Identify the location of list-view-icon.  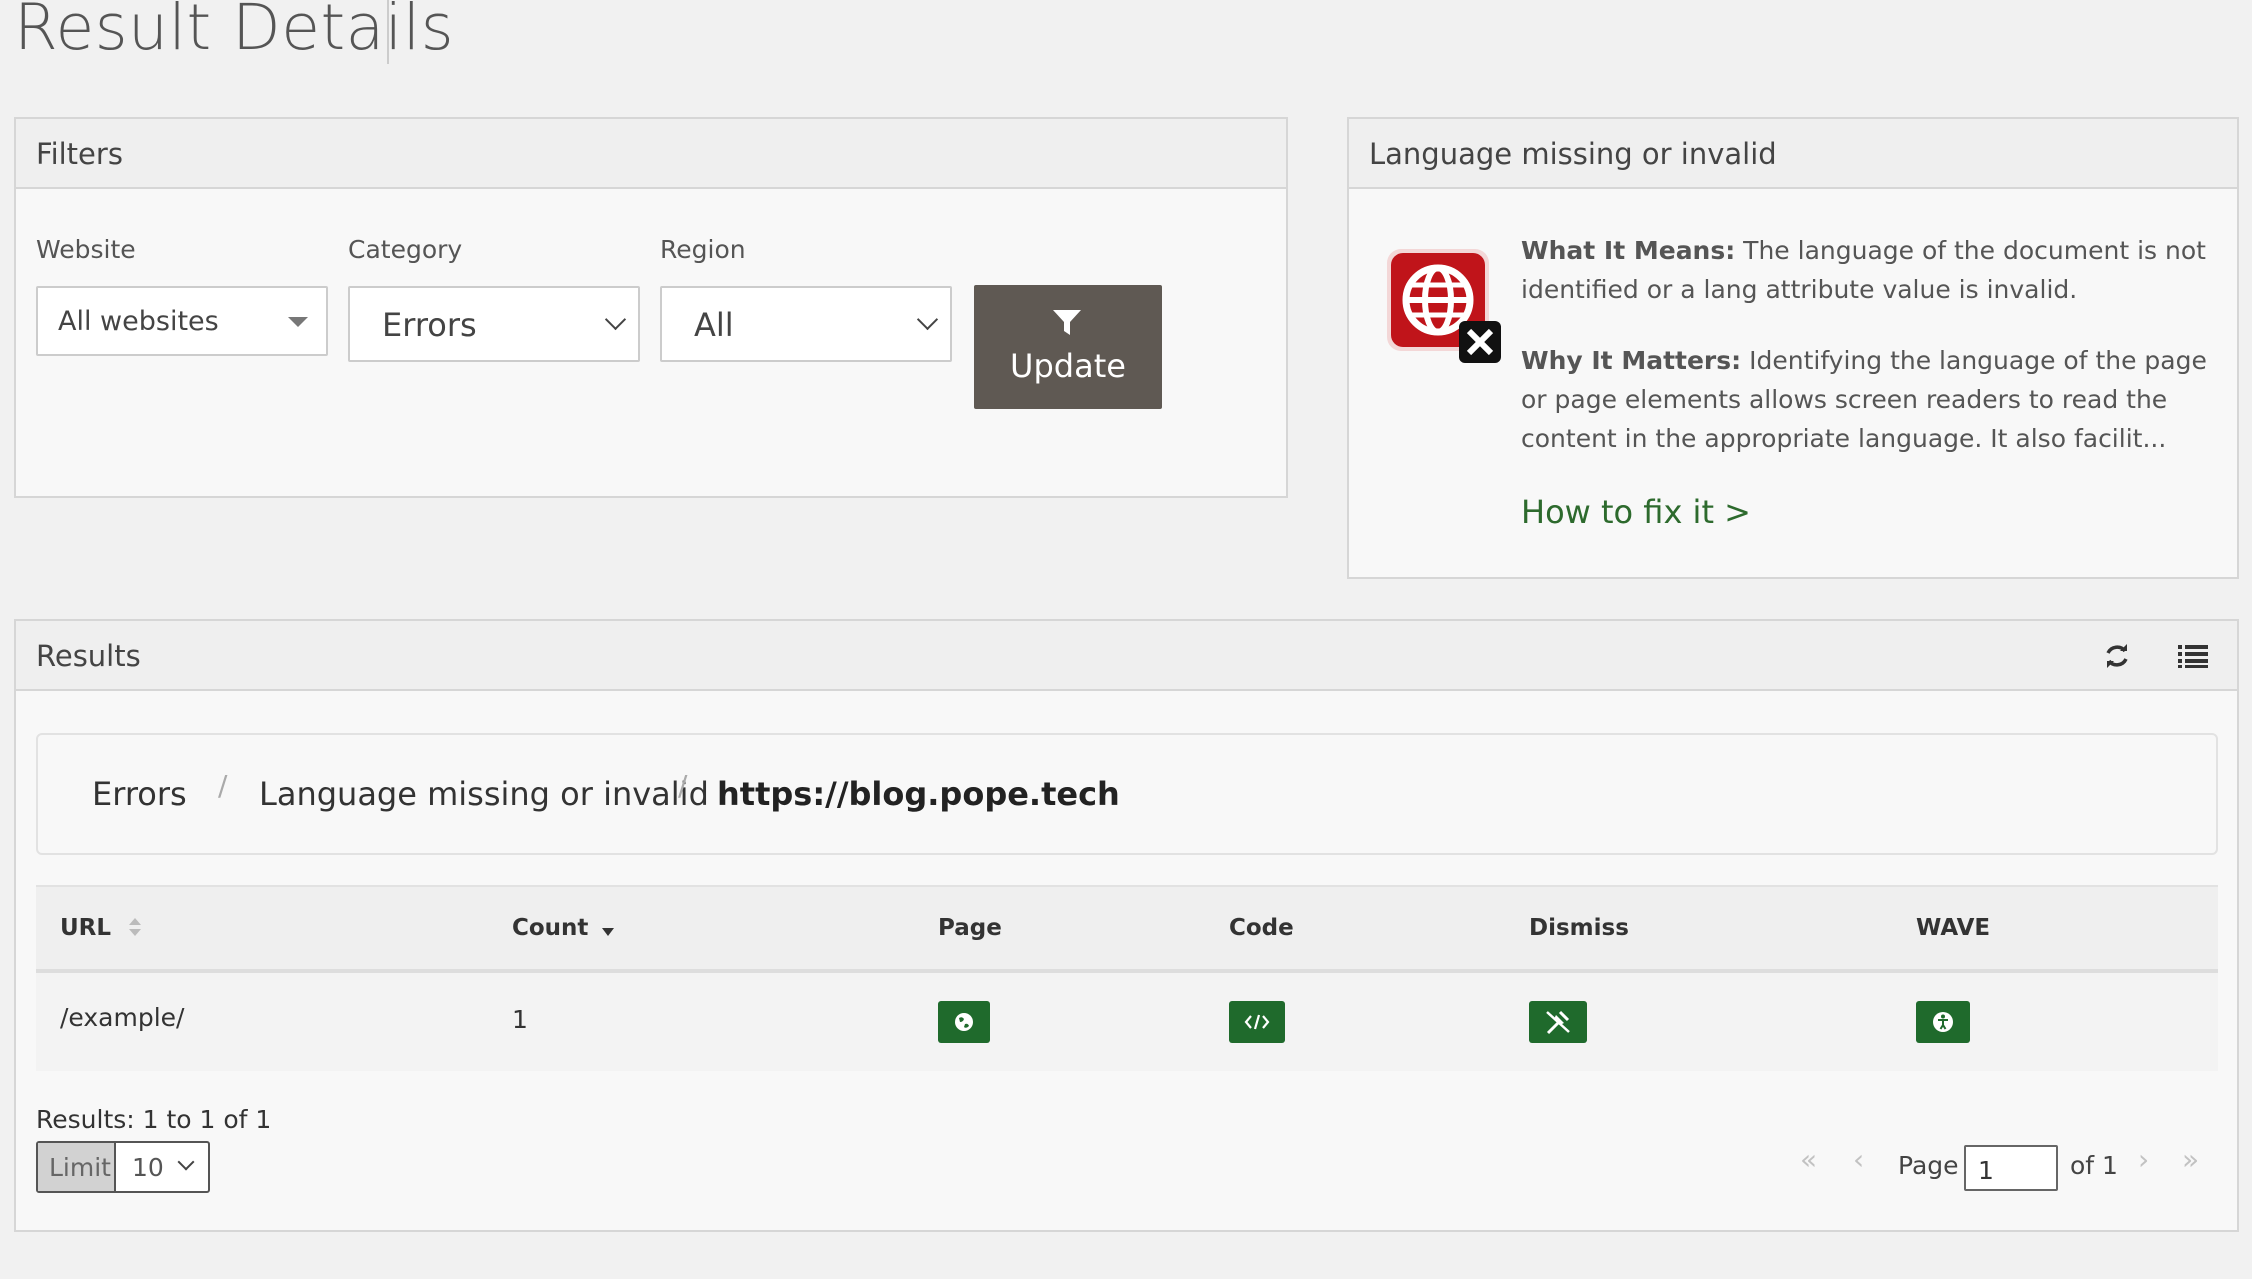
(2193, 656).